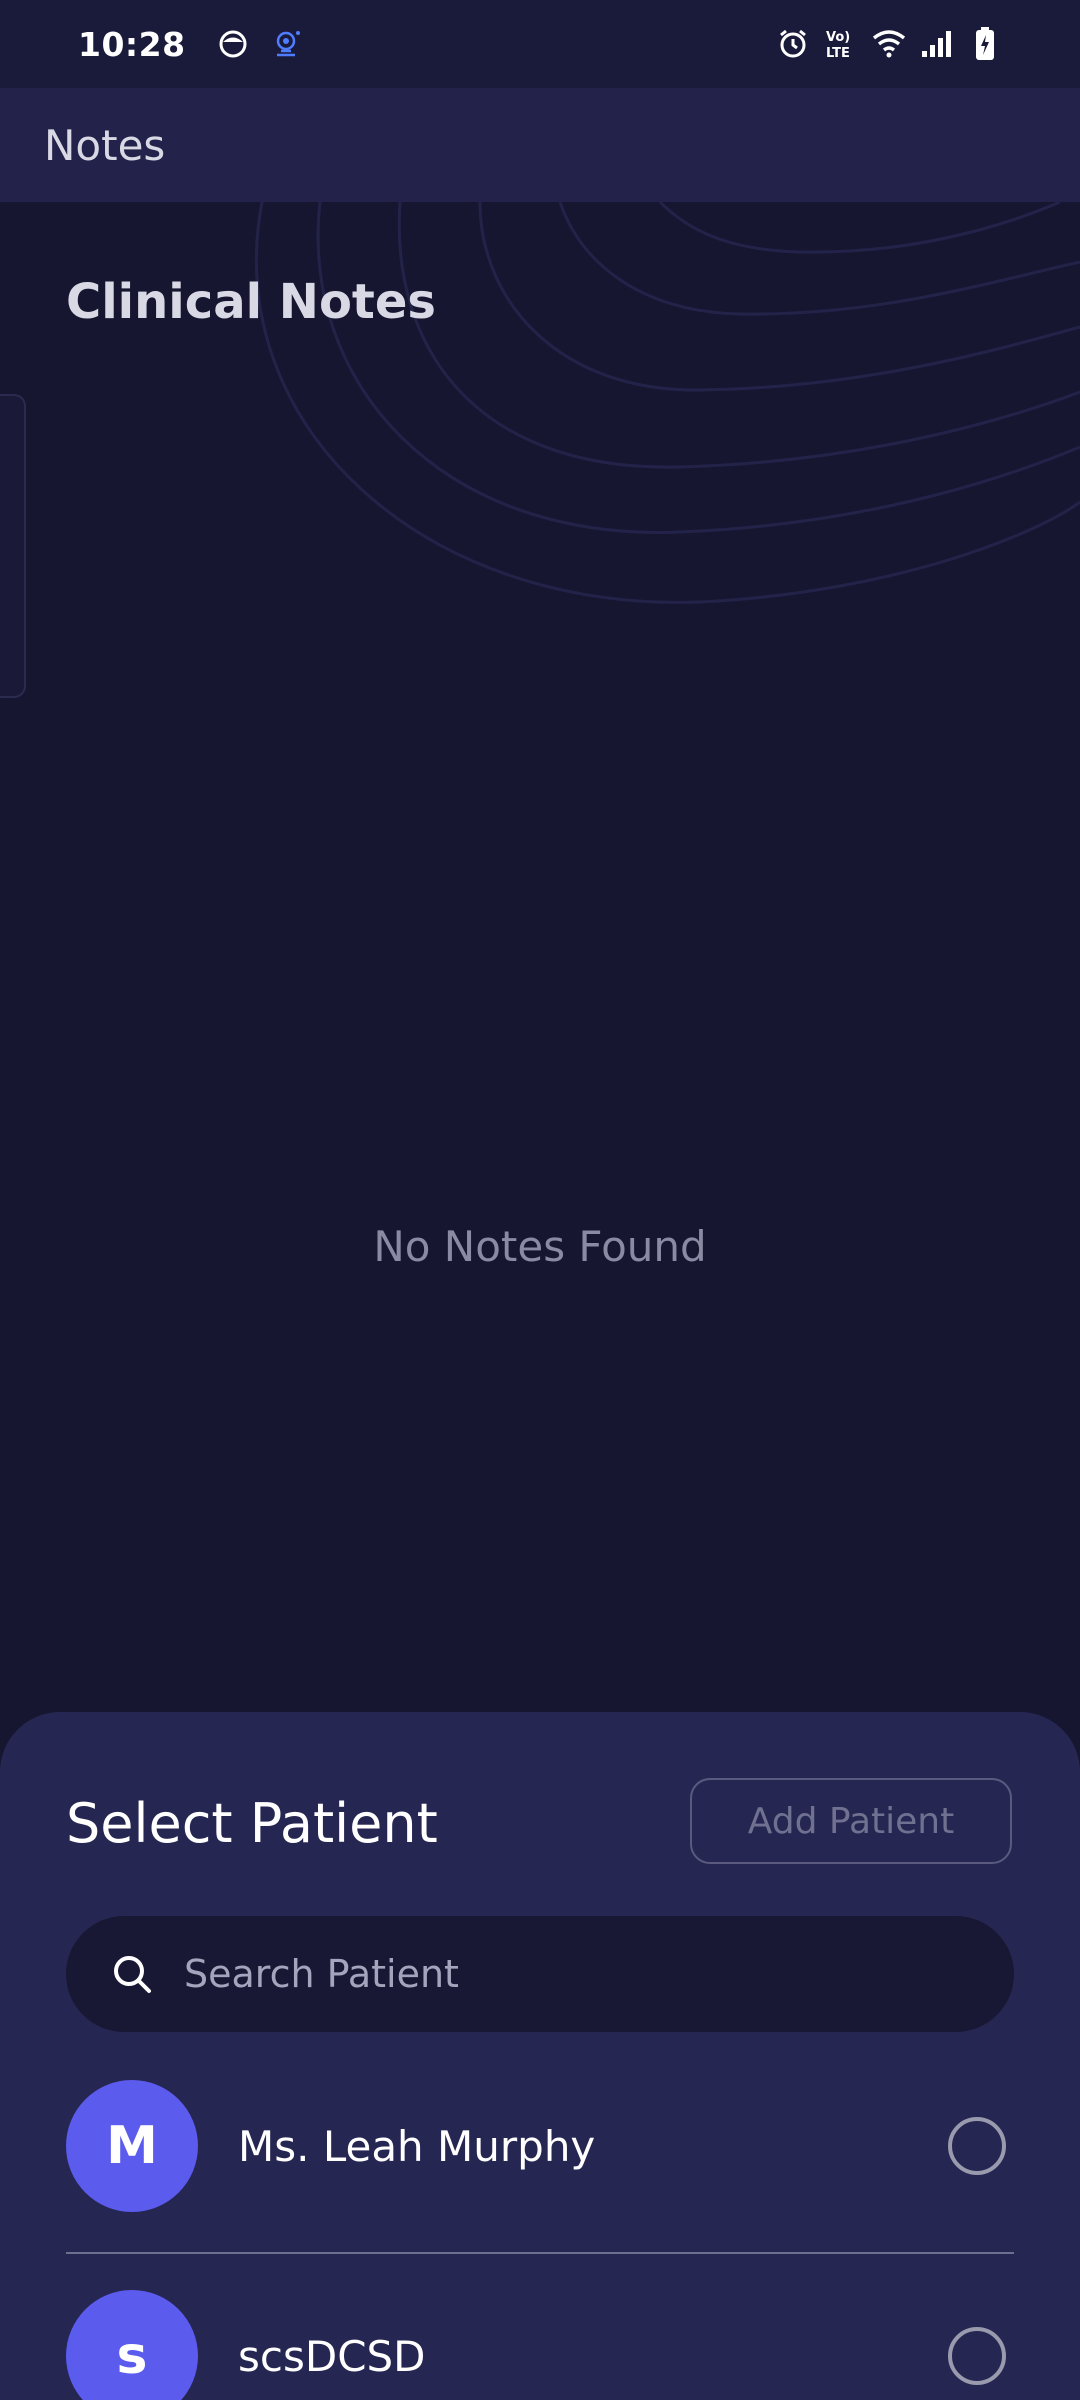 This screenshot has height=2400, width=1080. Describe the element at coordinates (132, 2345) in the screenshot. I see `avatar: s` at that location.